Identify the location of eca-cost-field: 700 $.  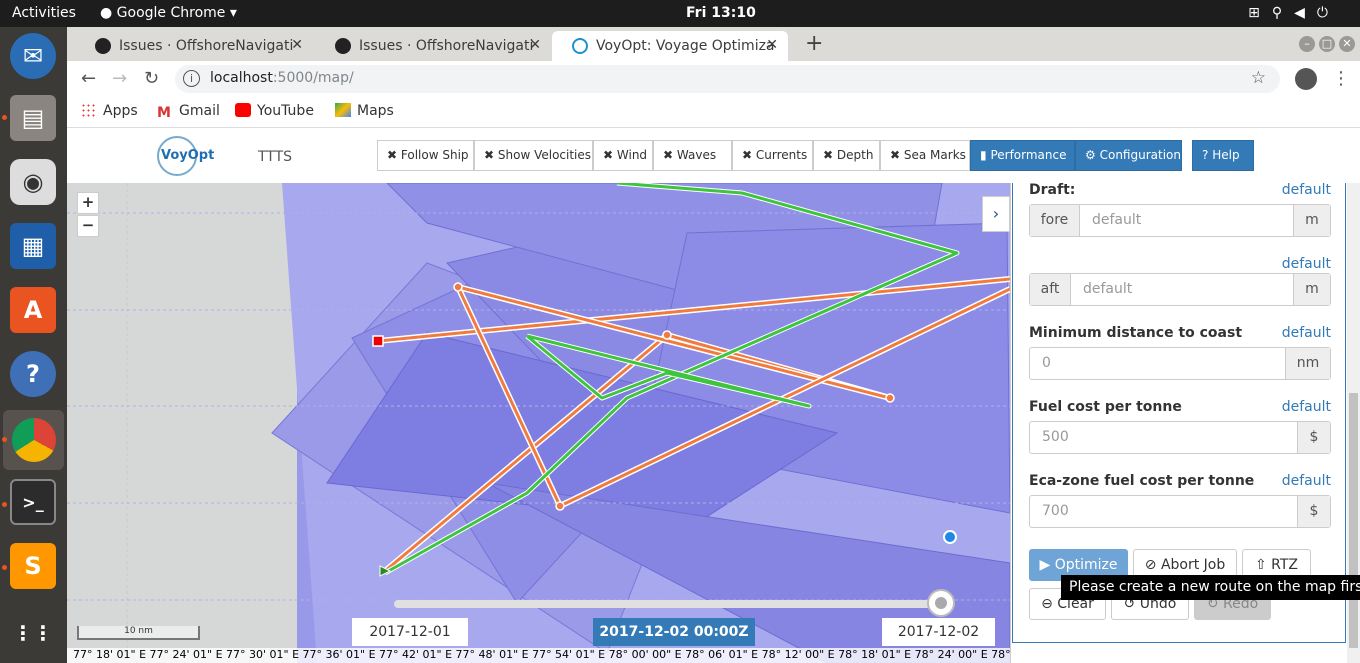
(1180, 511).